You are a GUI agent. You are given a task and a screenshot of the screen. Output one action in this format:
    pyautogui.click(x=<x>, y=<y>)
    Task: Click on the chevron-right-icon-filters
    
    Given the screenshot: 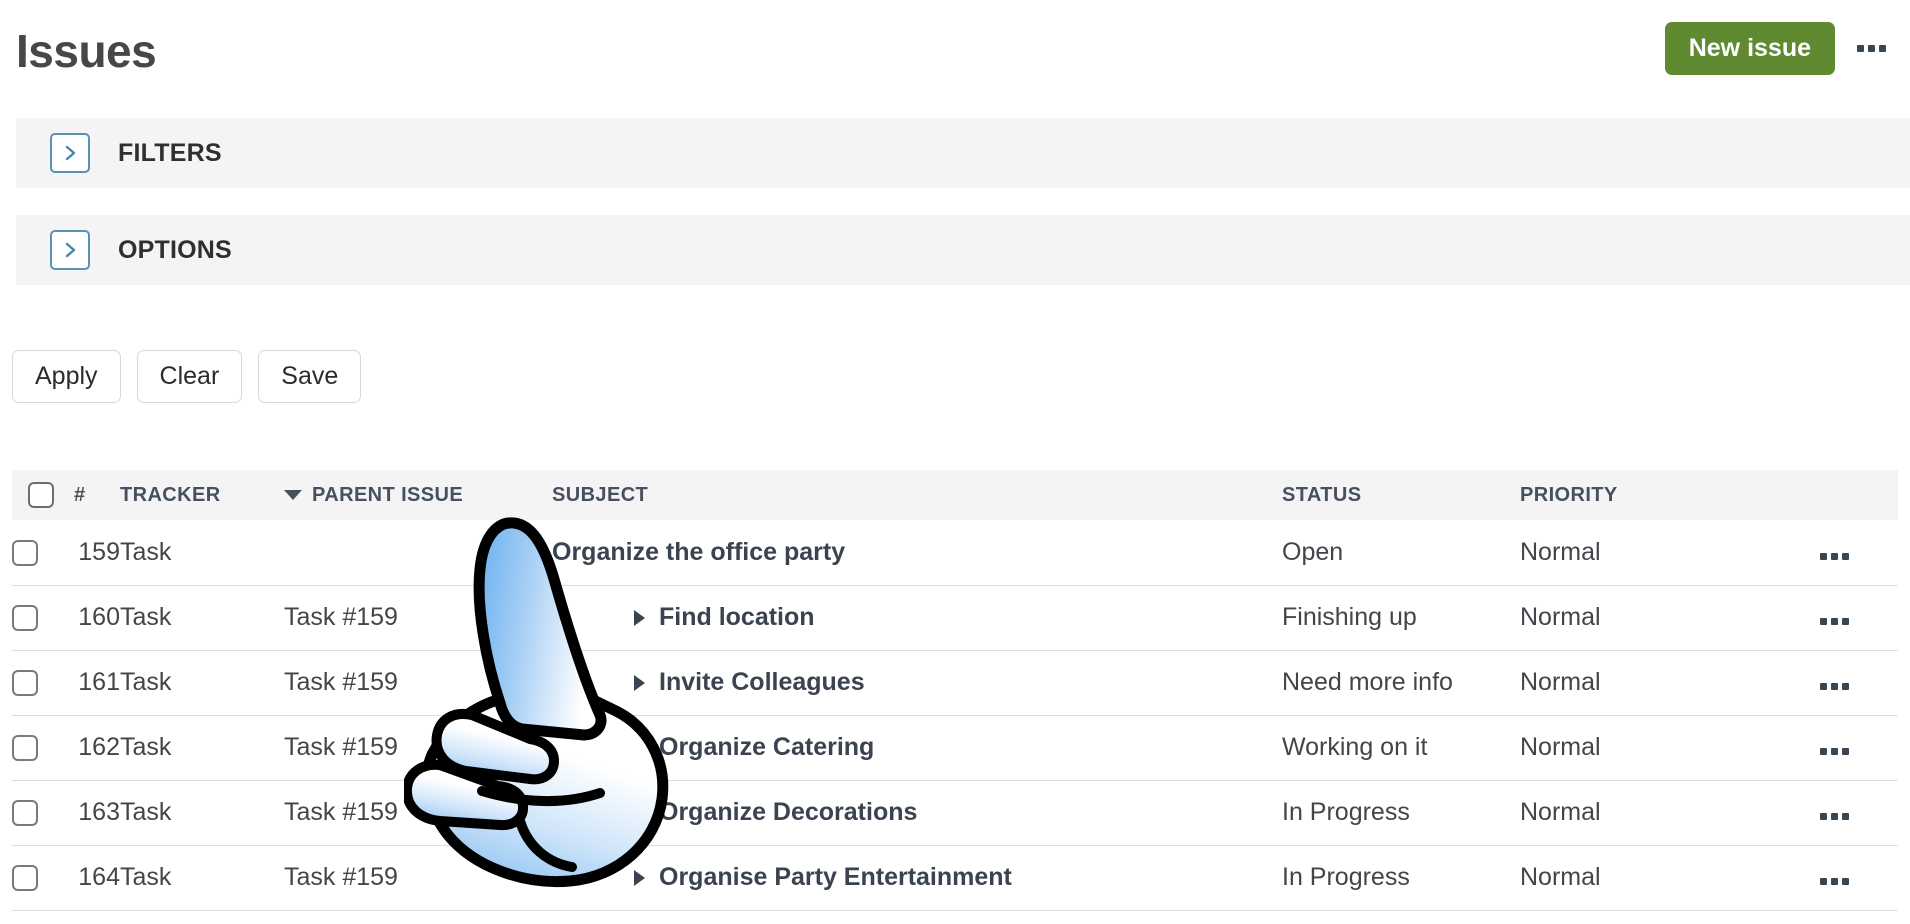 What is the action you would take?
    pyautogui.click(x=70, y=153)
    